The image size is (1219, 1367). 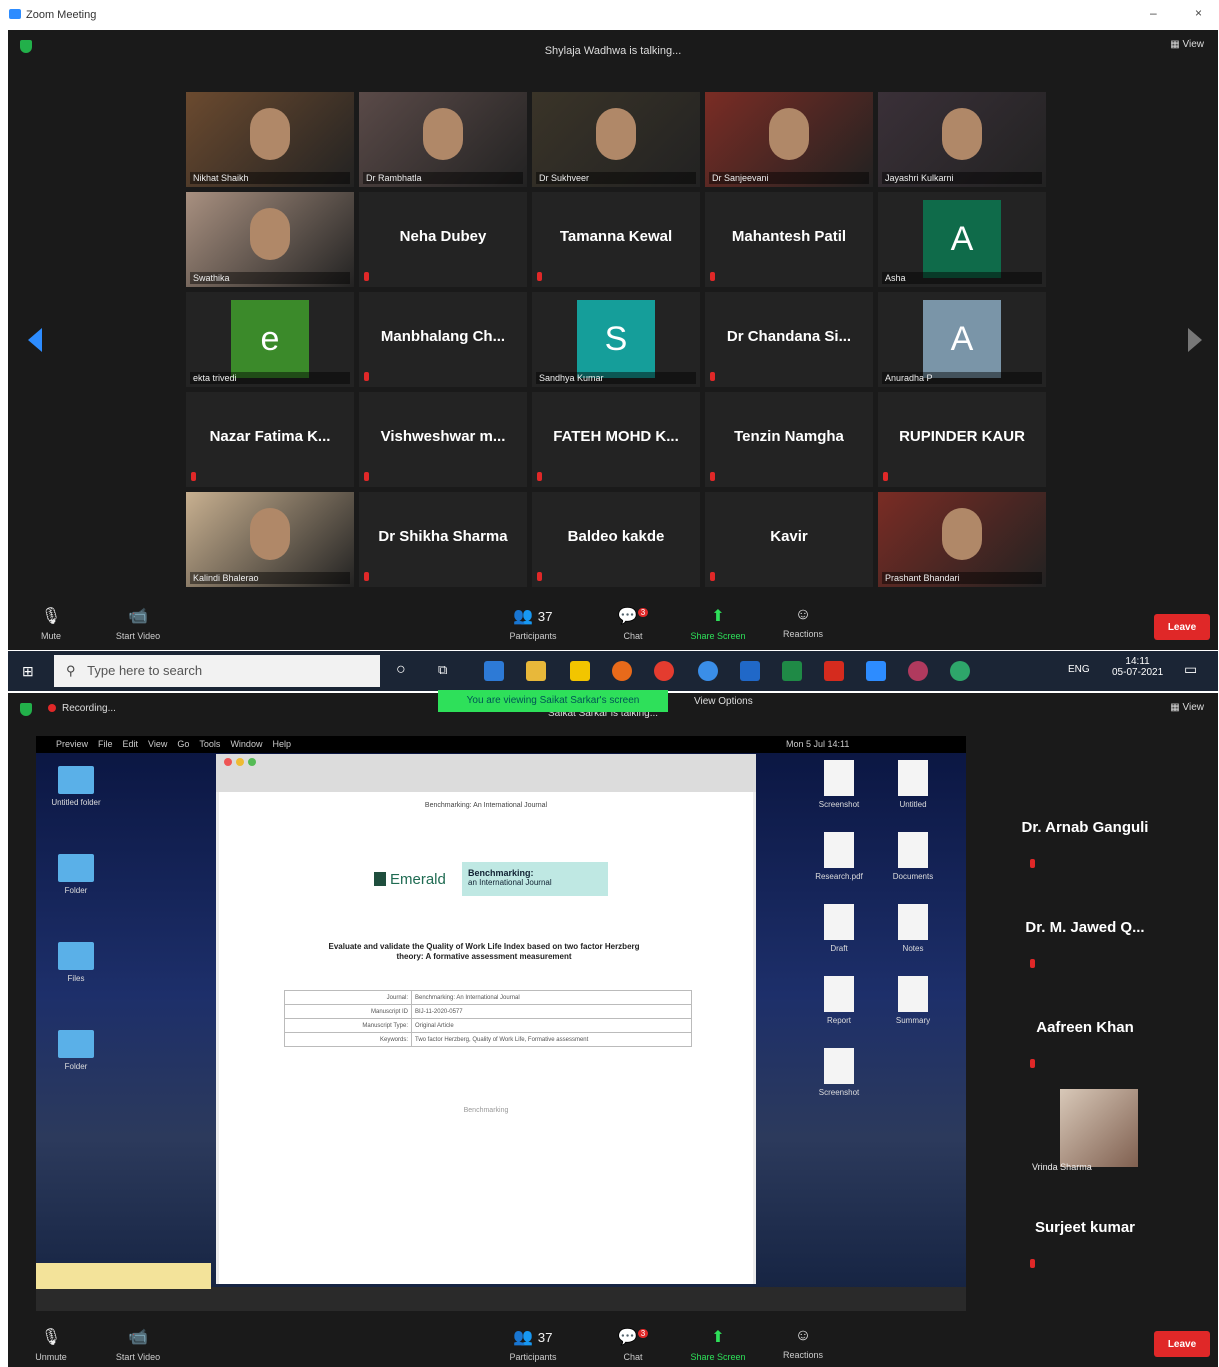 I want to click on start-video-button: 📹 Start Video, so click(x=138, y=623).